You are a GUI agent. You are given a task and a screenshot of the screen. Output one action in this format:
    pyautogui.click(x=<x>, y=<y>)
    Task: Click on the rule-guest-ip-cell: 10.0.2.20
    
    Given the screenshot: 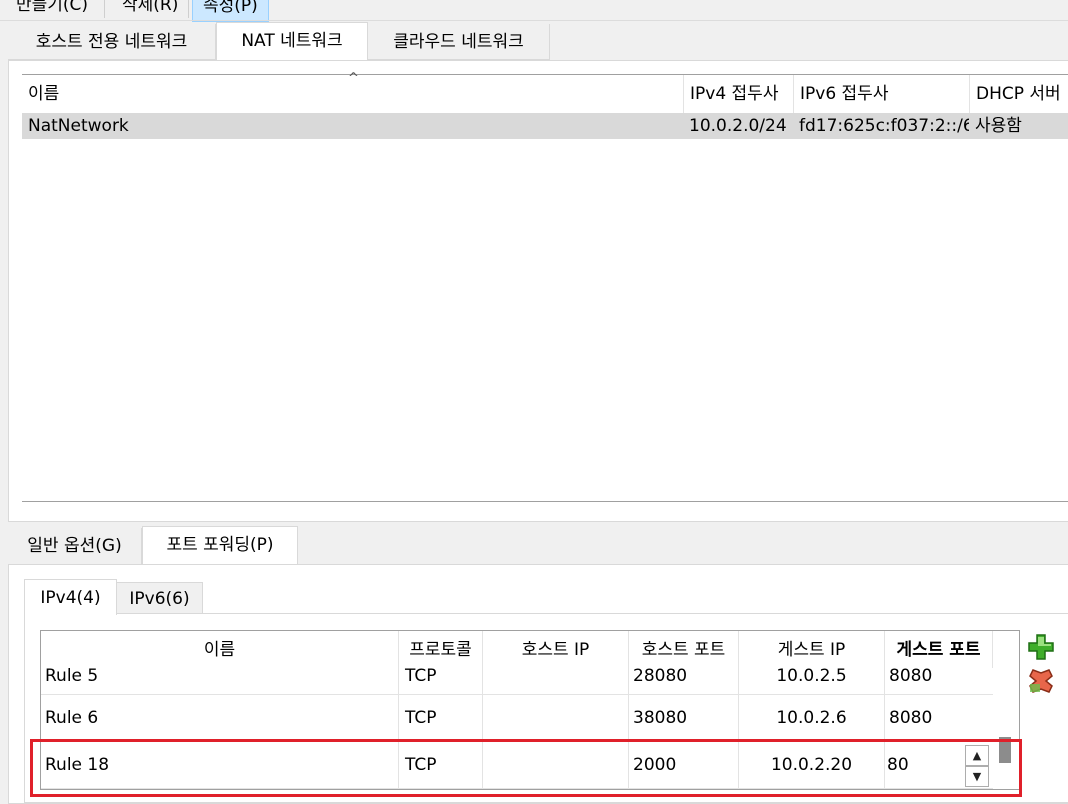 What is the action you would take?
    pyautogui.click(x=812, y=764)
    